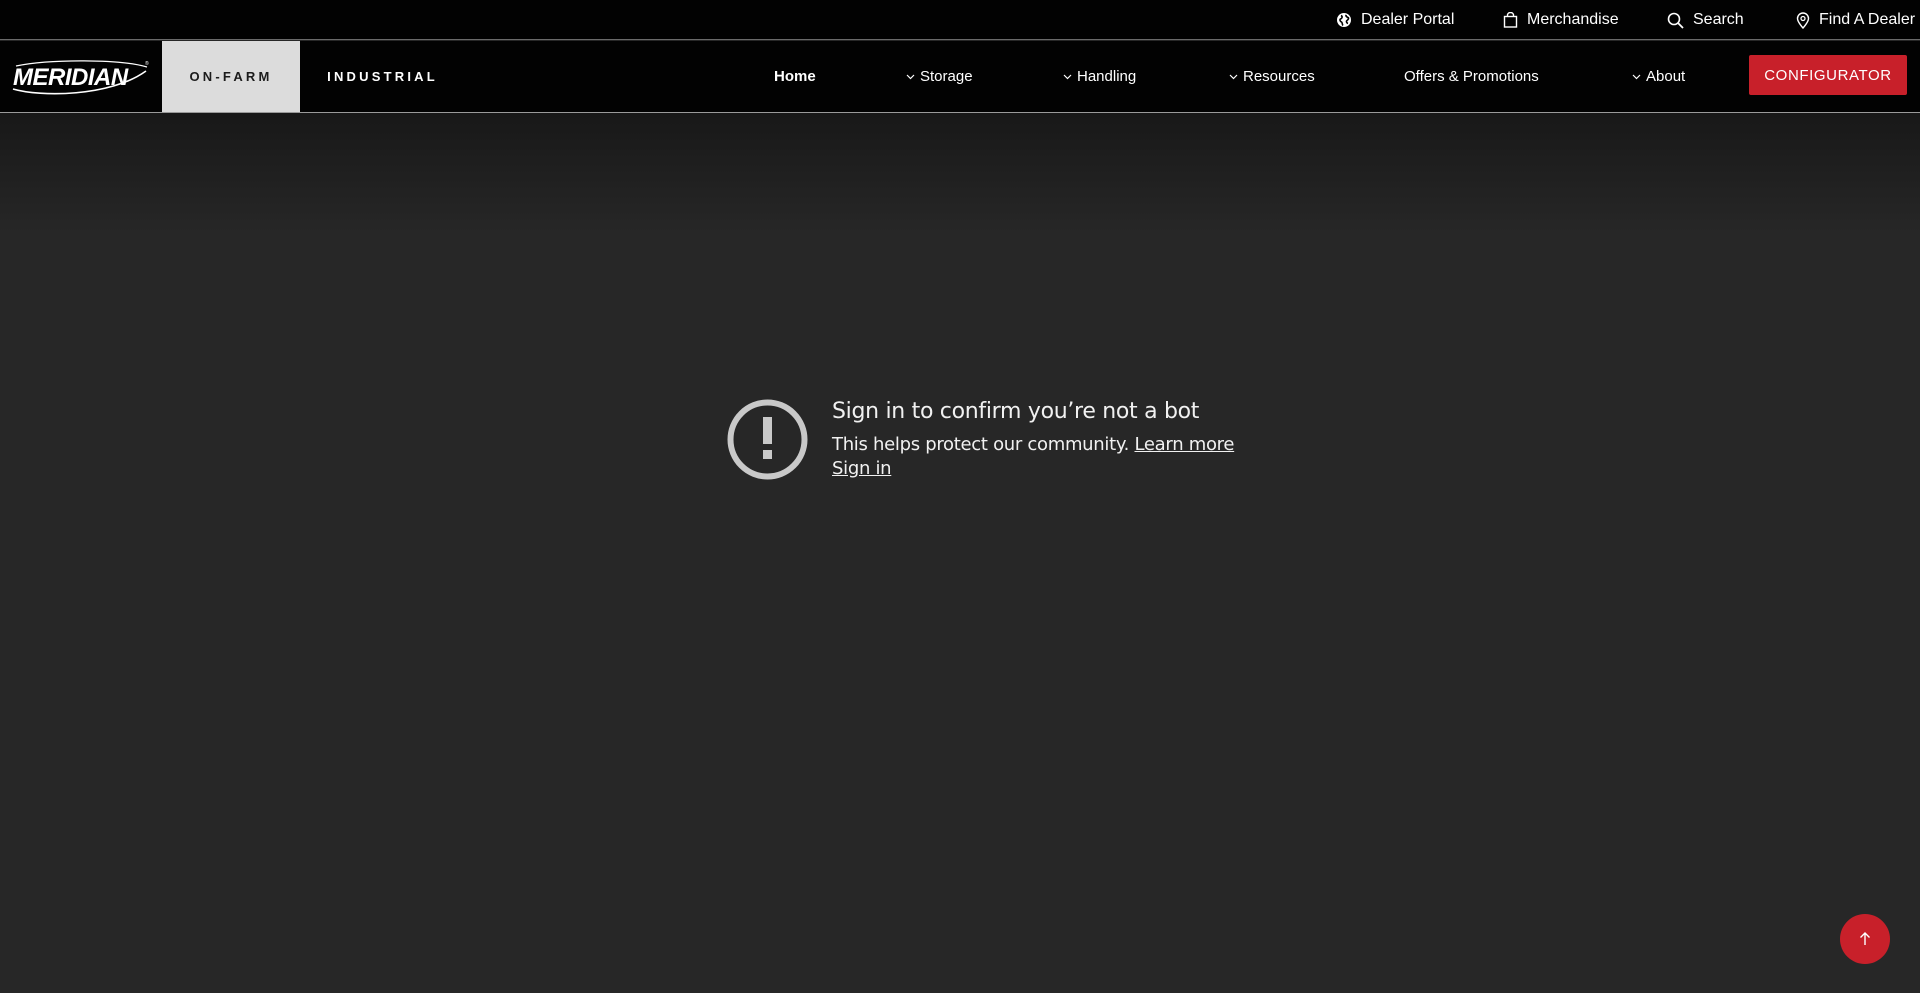 The width and height of the screenshot is (1920, 993). I want to click on sign-in-link: Sign in, so click(862, 468).